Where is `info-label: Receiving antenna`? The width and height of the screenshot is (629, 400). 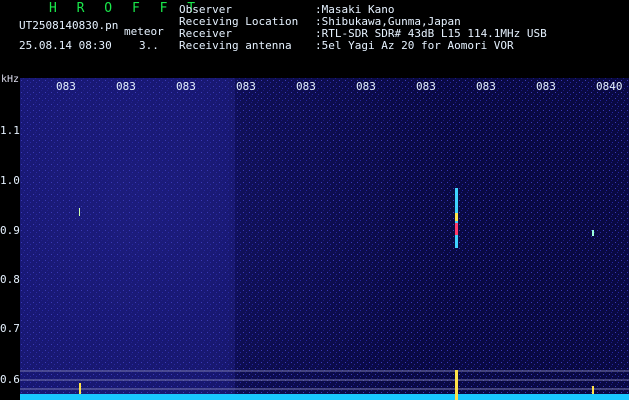 info-label: Receiving antenna is located at coordinates (235, 45).